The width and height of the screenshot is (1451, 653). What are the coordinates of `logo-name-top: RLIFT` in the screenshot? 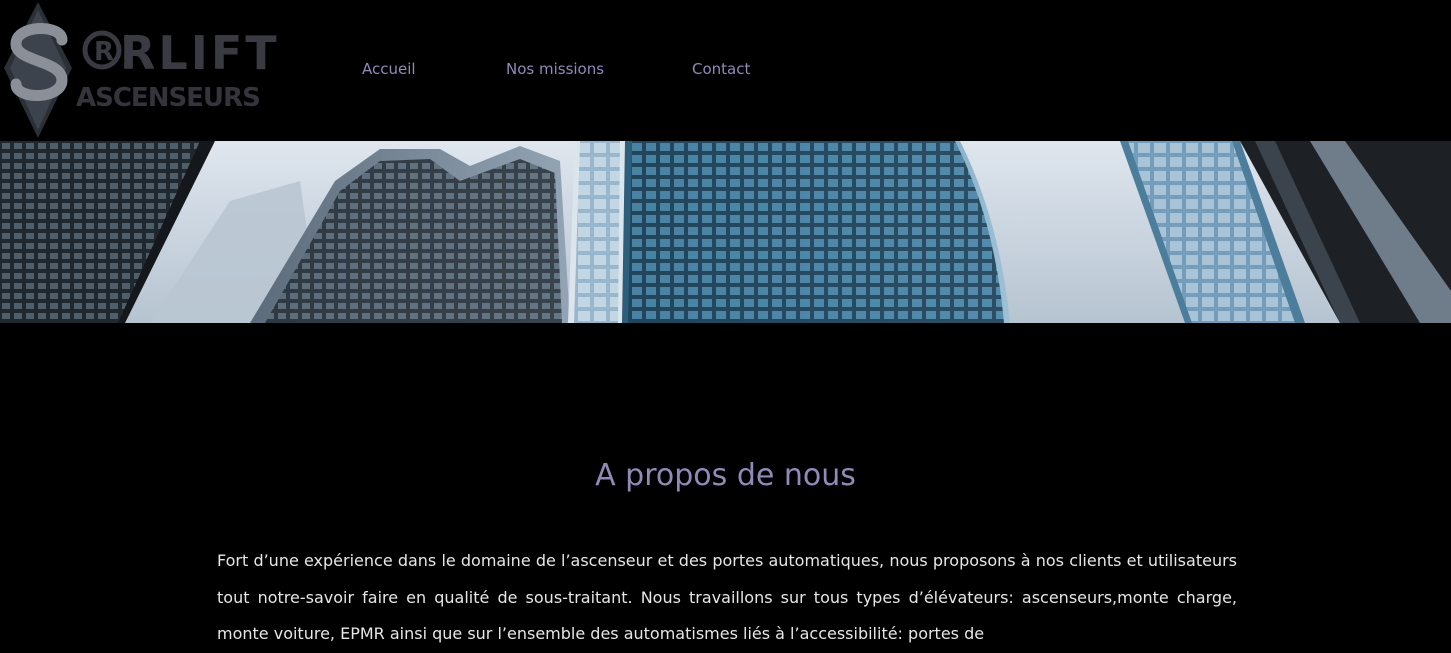 It's located at (200, 53).